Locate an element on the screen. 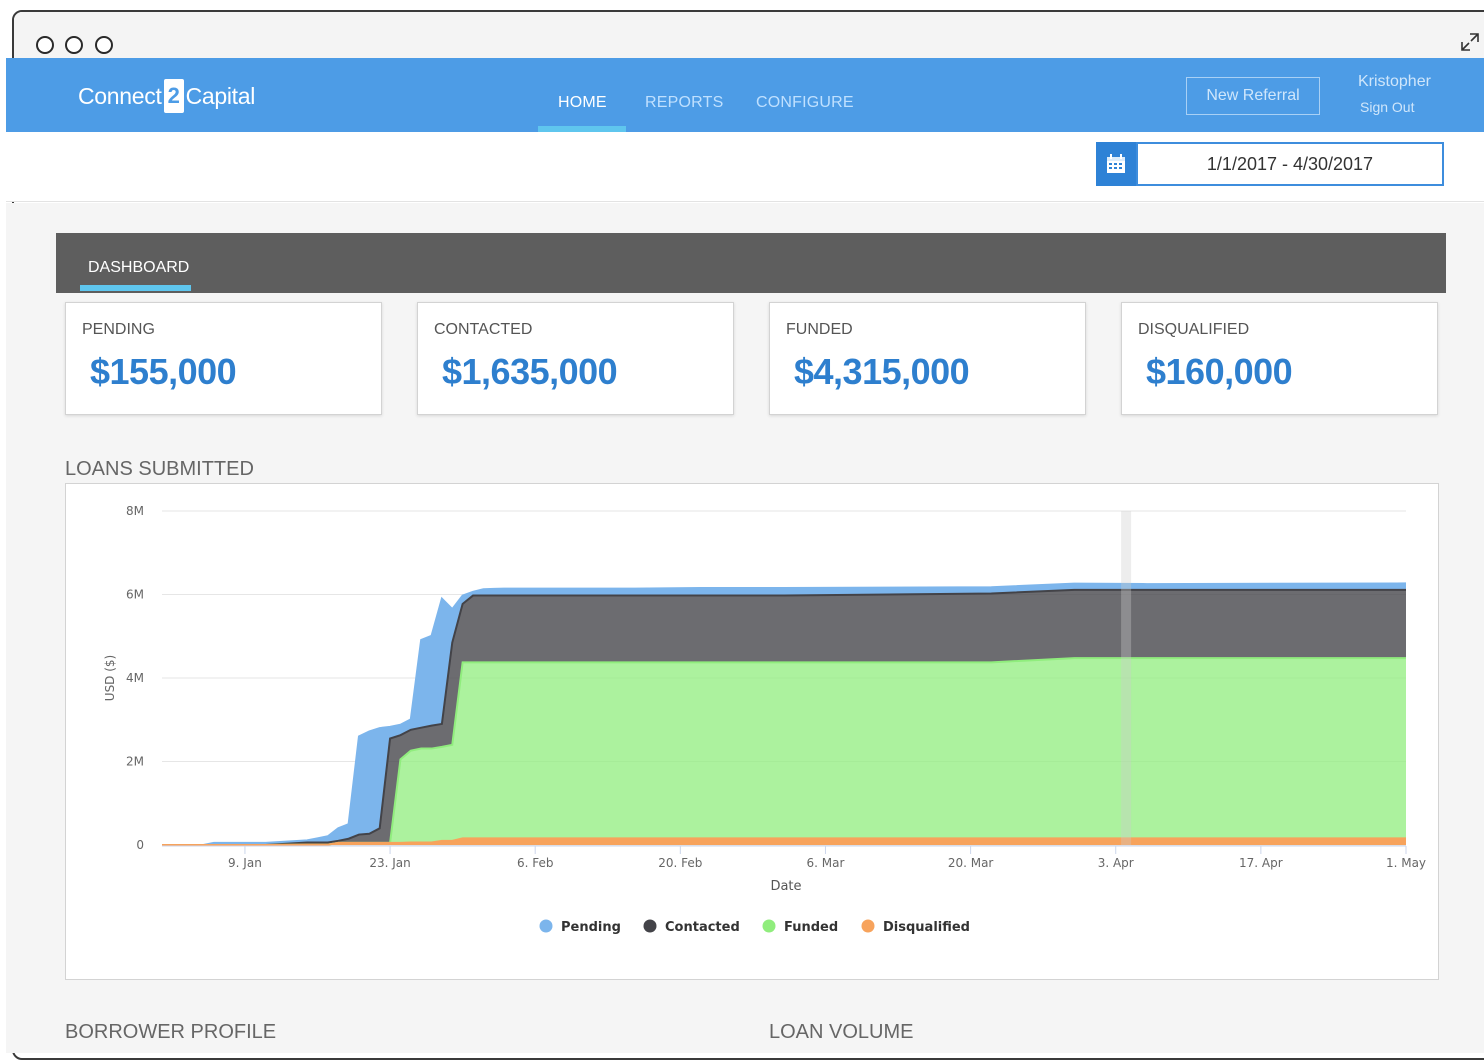  disqualified-amount: $160,000 is located at coordinates (1219, 371).